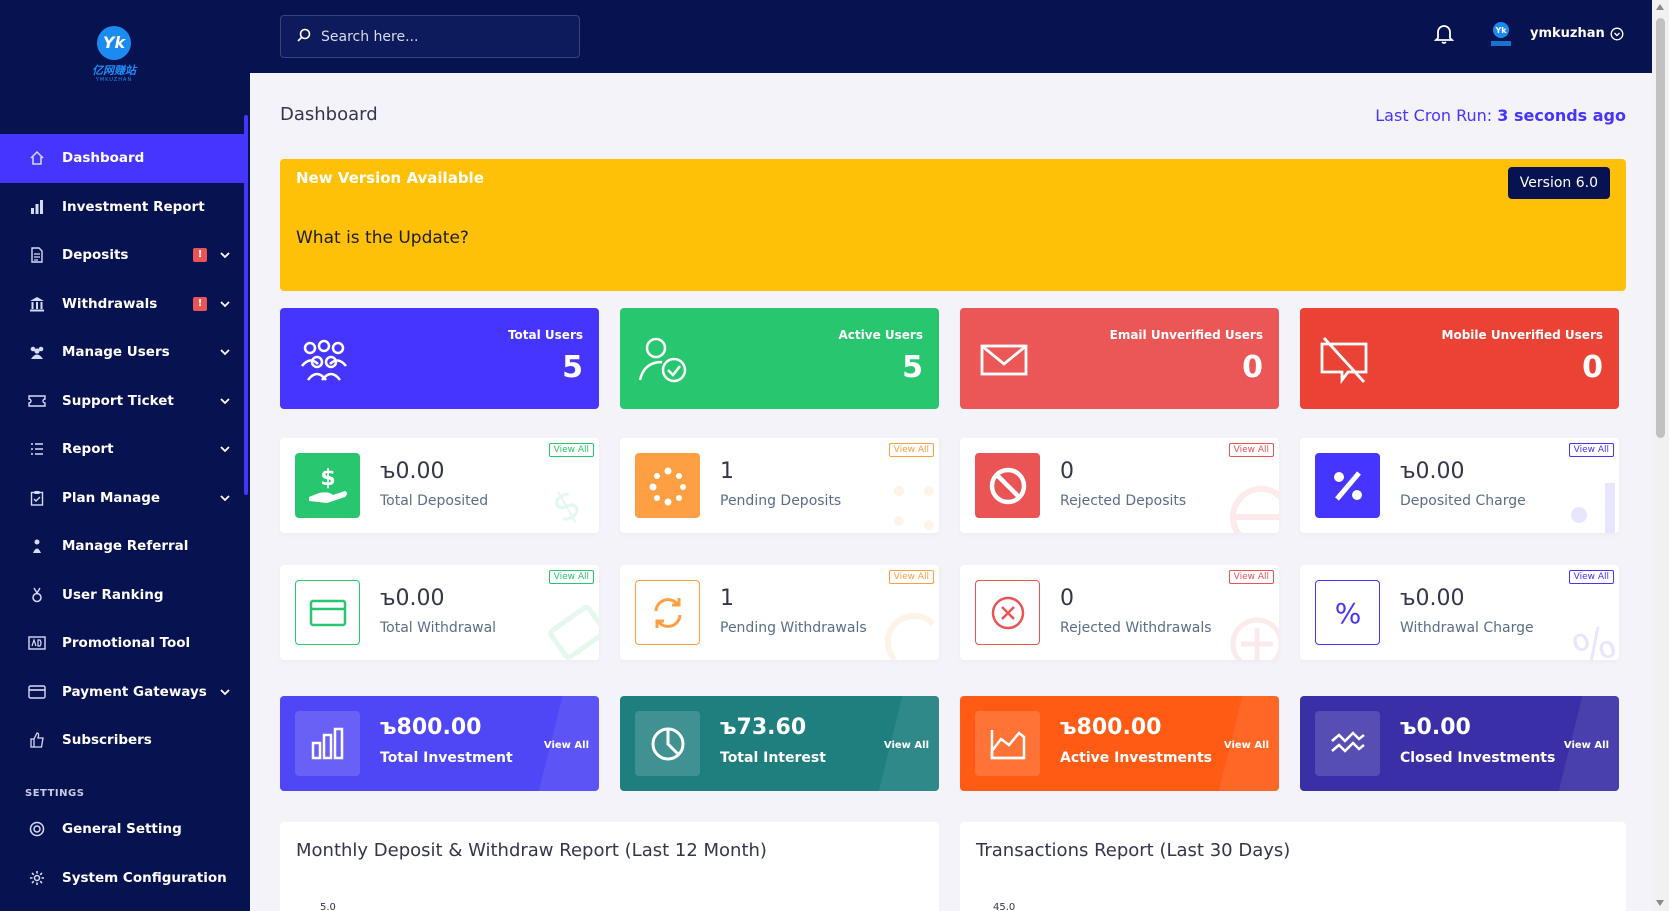 This screenshot has width=1669, height=911. What do you see at coordinates (114, 43) in the screenshot?
I see `brand-mark: Yk` at bounding box center [114, 43].